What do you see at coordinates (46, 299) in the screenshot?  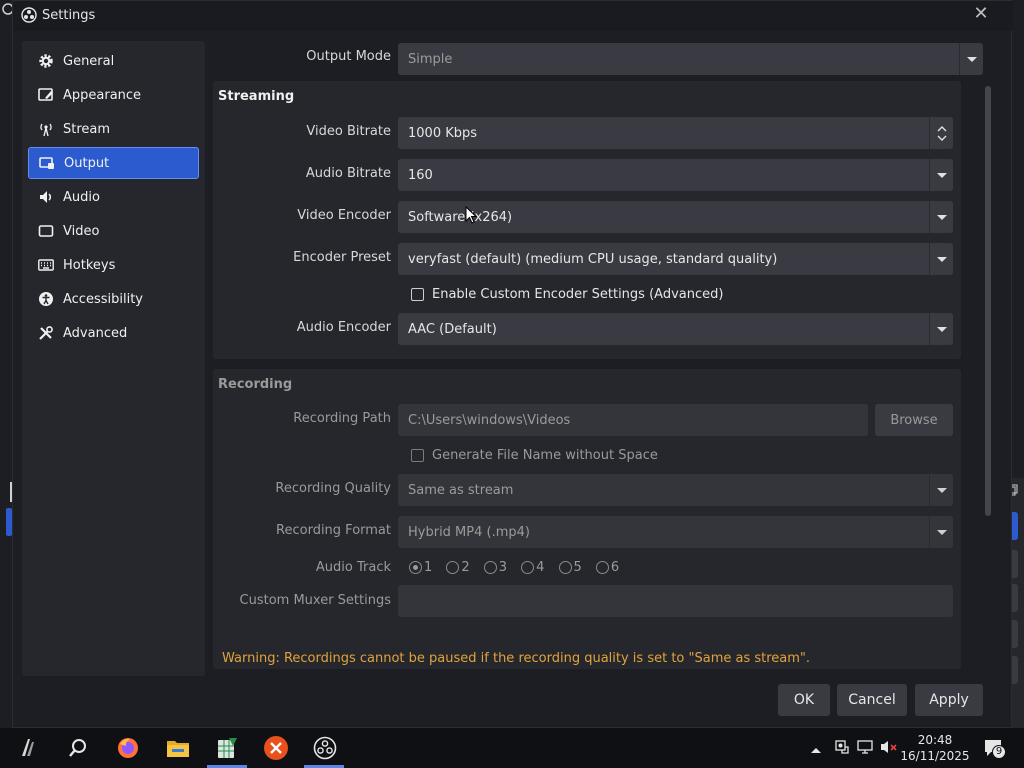 I see `accessibility-icon` at bounding box center [46, 299].